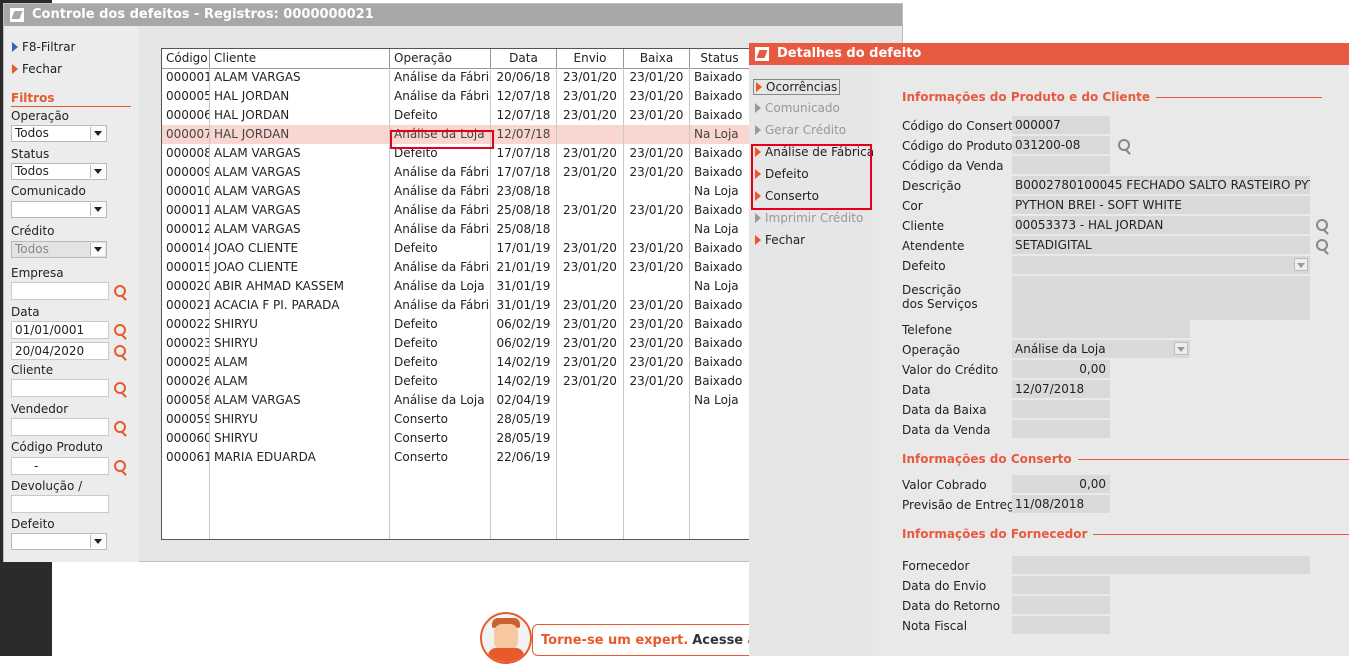  I want to click on menu-fechar: Fechar, so click(780, 240).